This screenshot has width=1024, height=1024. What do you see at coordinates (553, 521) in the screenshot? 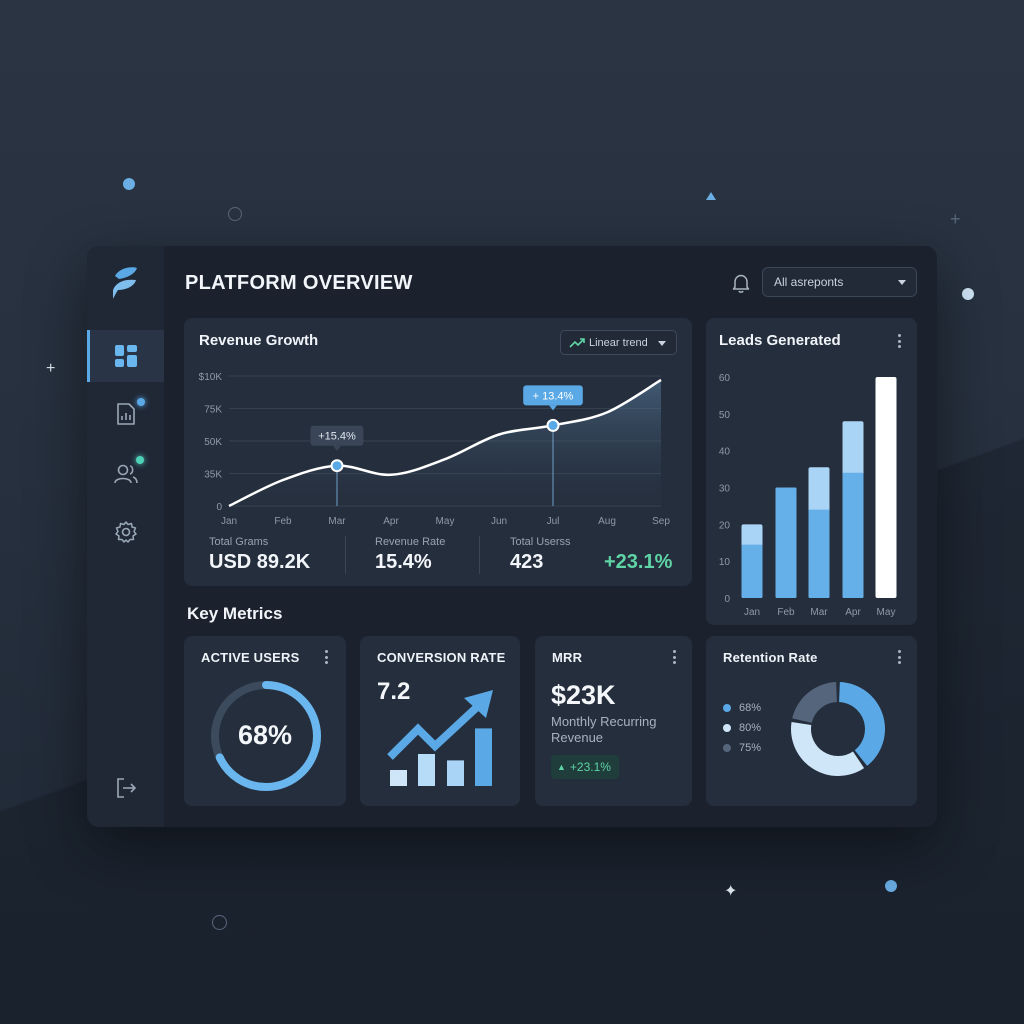
I see `x-tick-label: Jul` at bounding box center [553, 521].